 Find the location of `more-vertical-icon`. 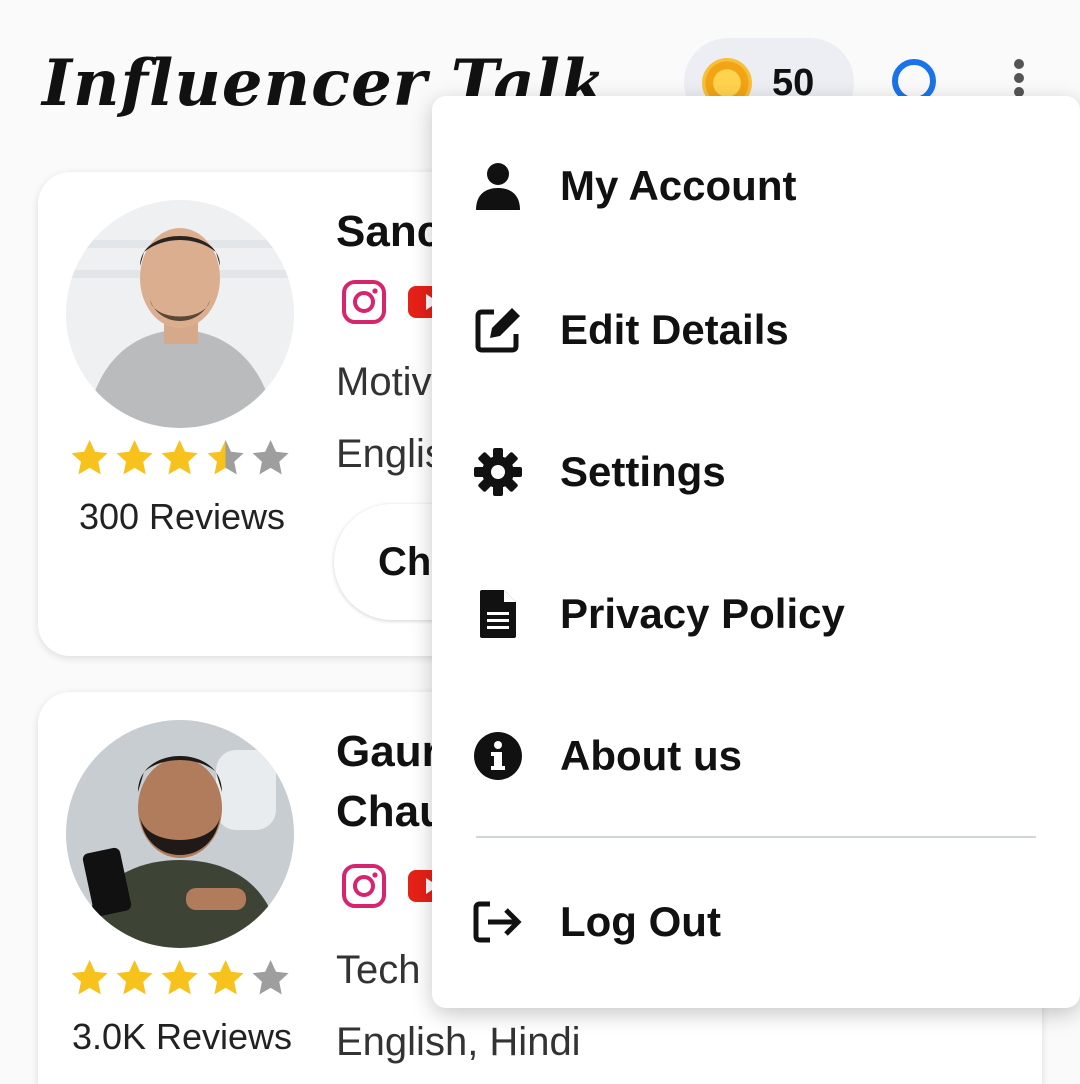

more-vertical-icon is located at coordinates (1019, 78).